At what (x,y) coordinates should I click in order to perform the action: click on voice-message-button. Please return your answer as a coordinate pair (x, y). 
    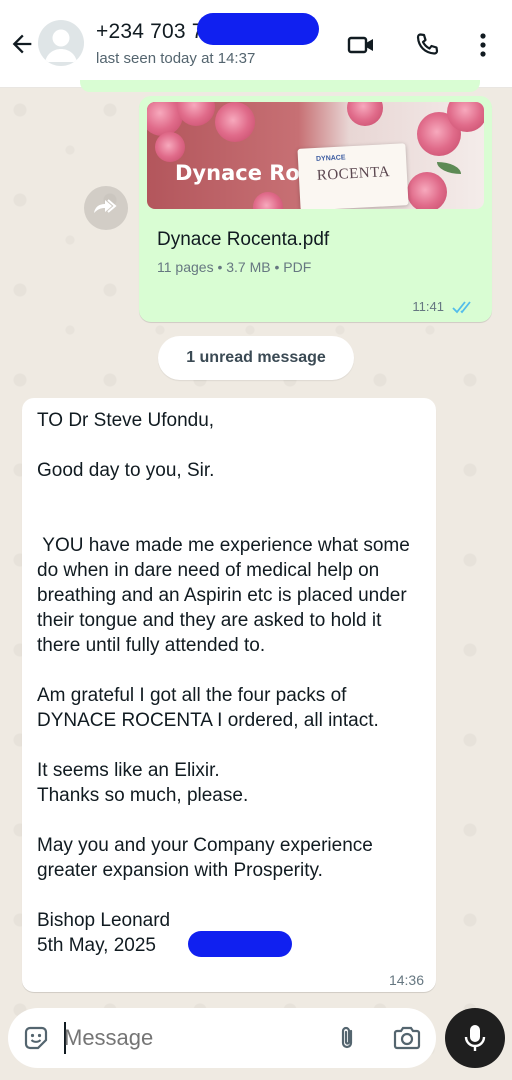
    Looking at the image, I should click on (475, 1038).